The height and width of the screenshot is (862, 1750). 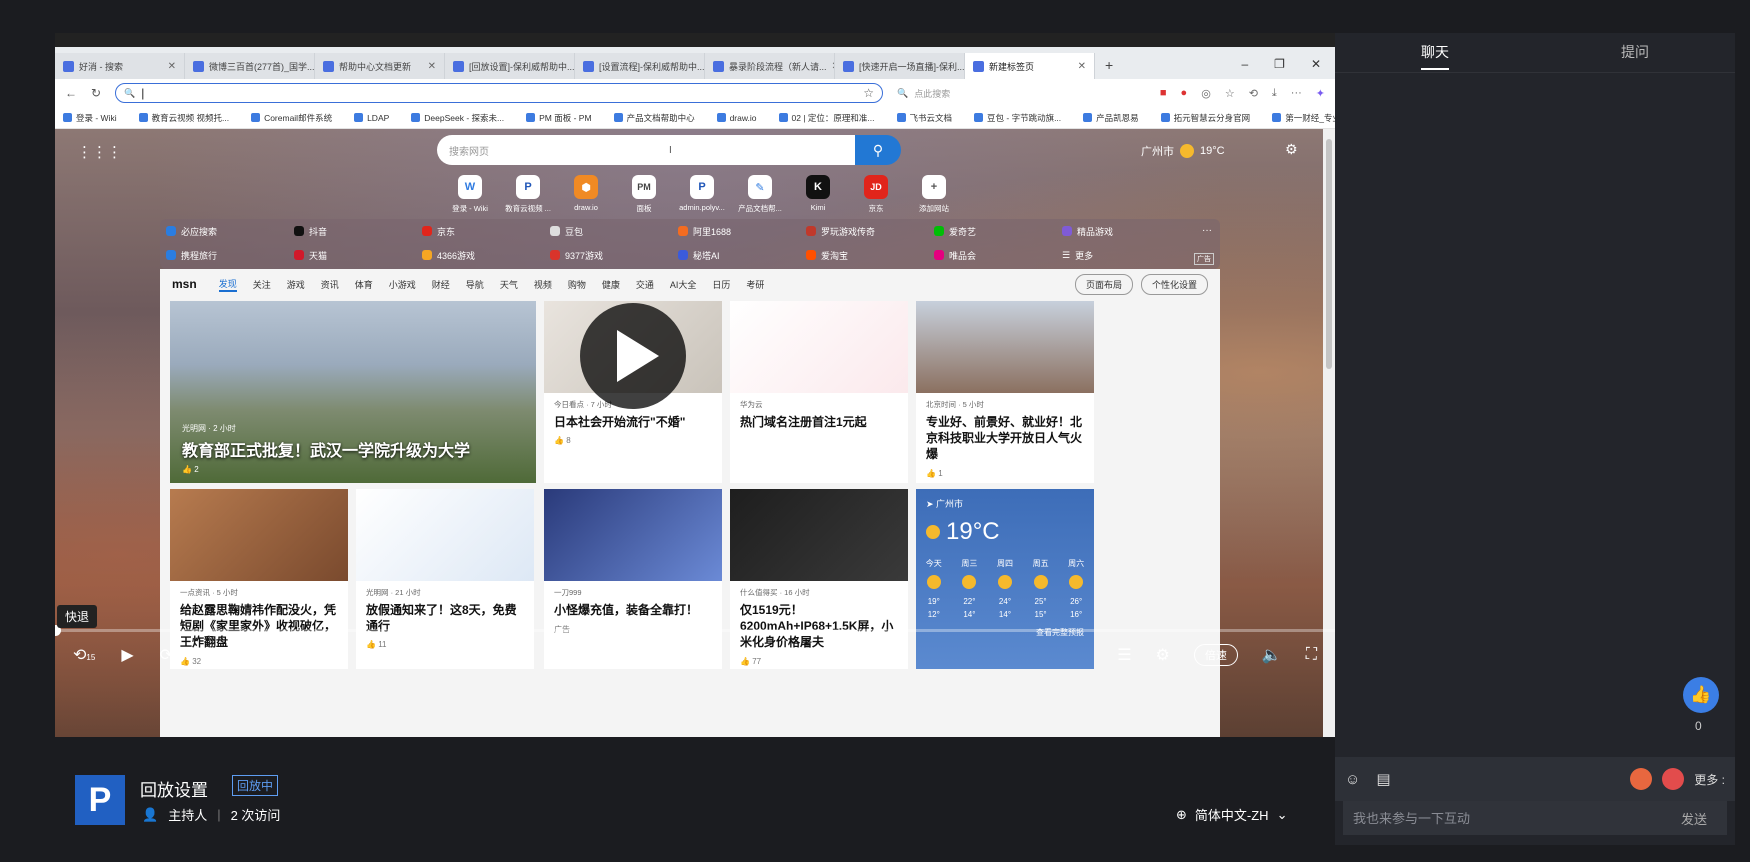 I want to click on like-button: 👍, so click(x=1701, y=695).